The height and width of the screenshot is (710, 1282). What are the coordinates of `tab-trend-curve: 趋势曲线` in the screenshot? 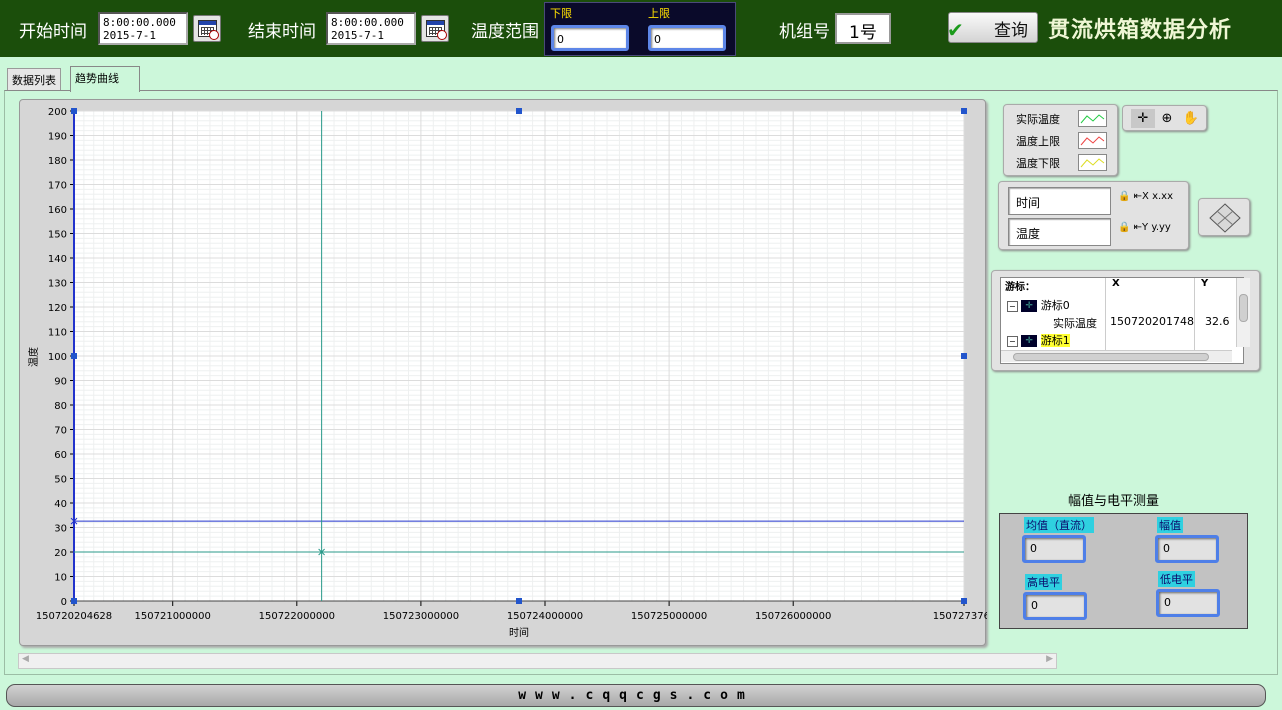 It's located at (105, 79).